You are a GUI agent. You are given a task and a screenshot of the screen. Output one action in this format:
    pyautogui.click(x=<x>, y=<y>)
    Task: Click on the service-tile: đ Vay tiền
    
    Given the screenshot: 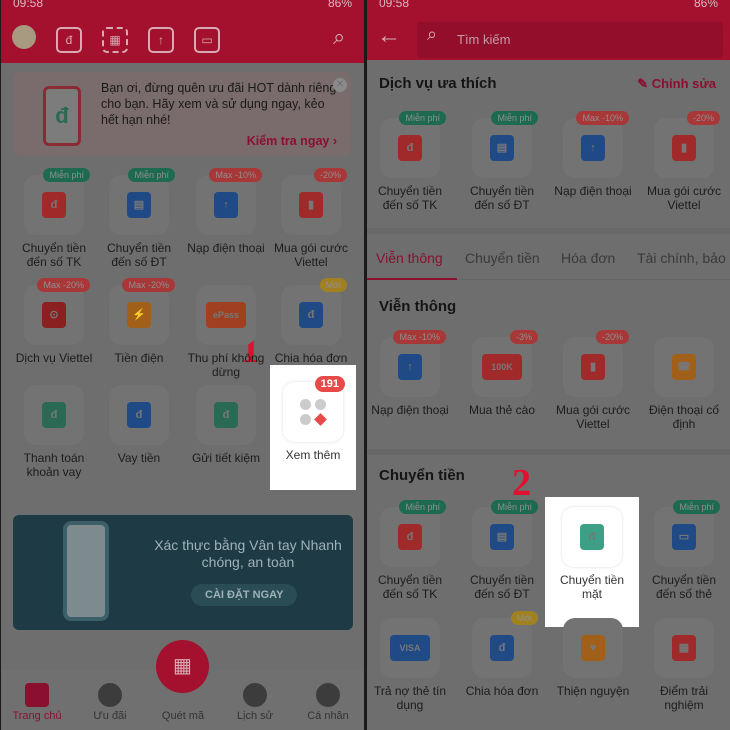 What is the action you would take?
    pyautogui.click(x=139, y=425)
    